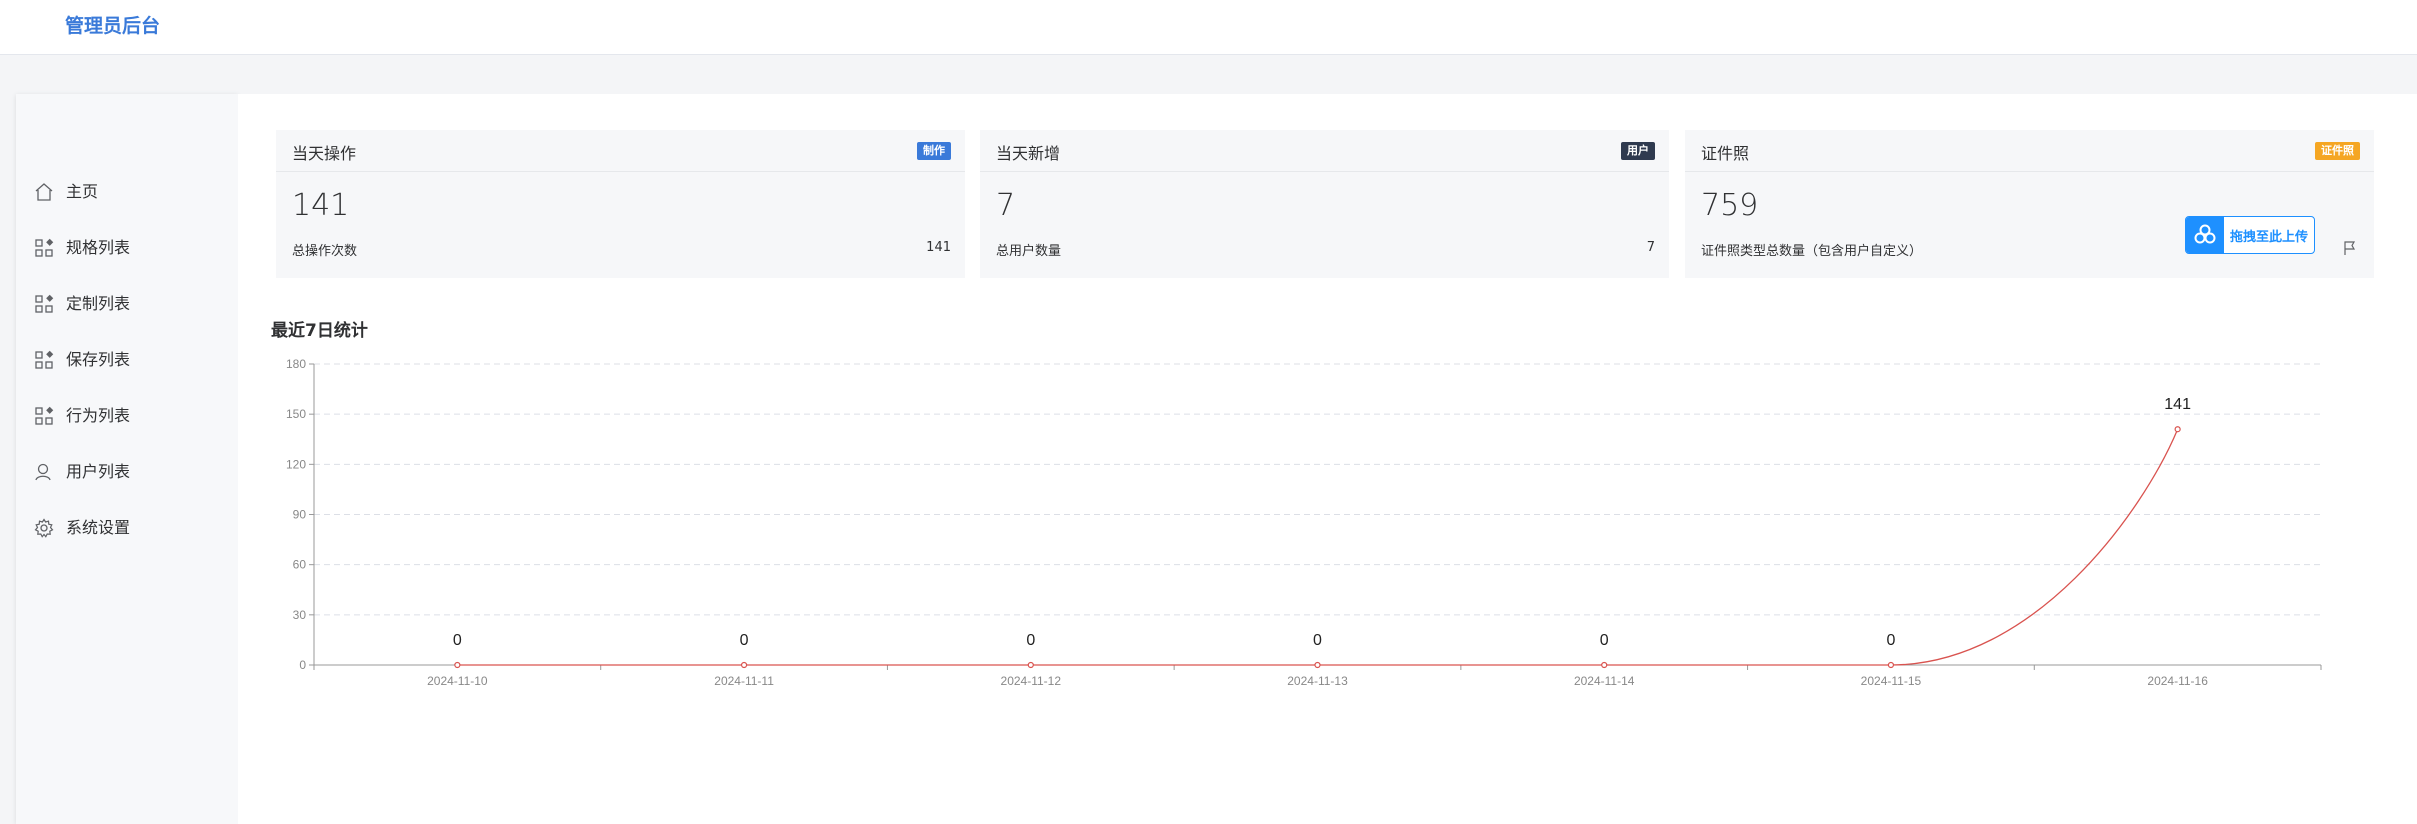 This screenshot has height=824, width=2417. What do you see at coordinates (82, 191) in the screenshot?
I see `sidebar-item-label: 主页` at bounding box center [82, 191].